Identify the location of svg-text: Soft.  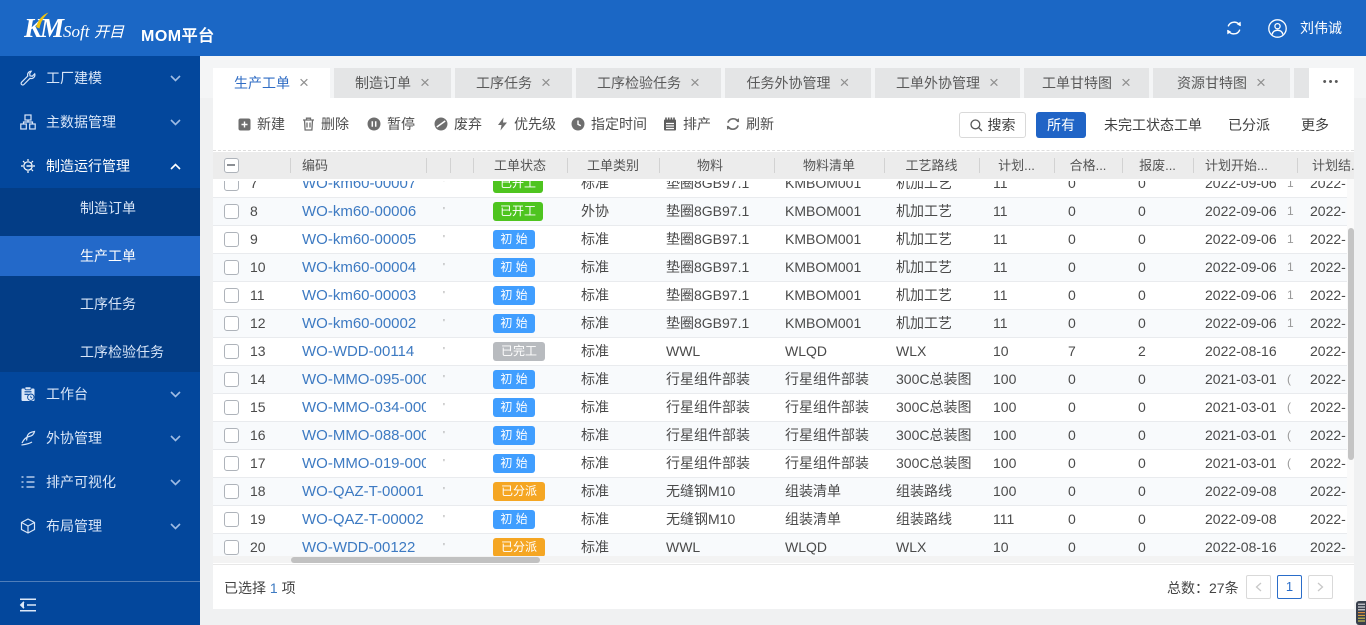
(77, 31).